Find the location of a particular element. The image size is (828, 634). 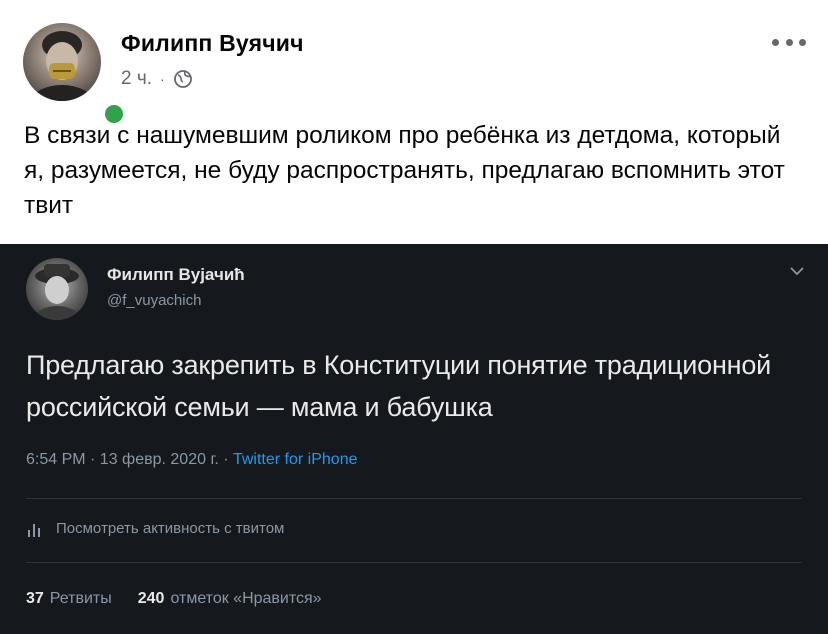

likes-label: отметок «Нравится» is located at coordinates (246, 598).